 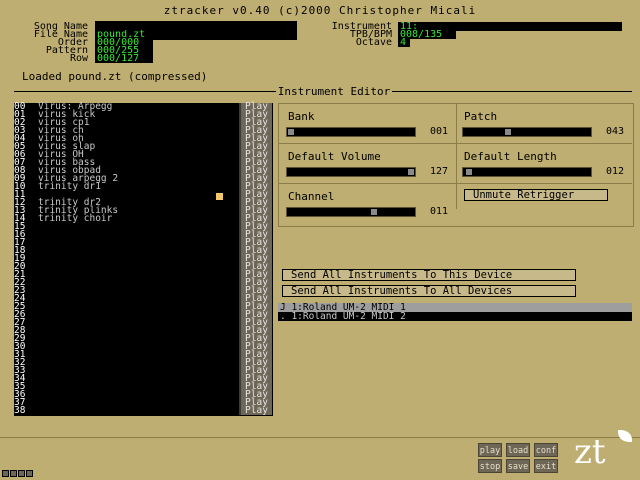 What do you see at coordinates (78, 58) in the screenshot?
I see `row-label: Row` at bounding box center [78, 58].